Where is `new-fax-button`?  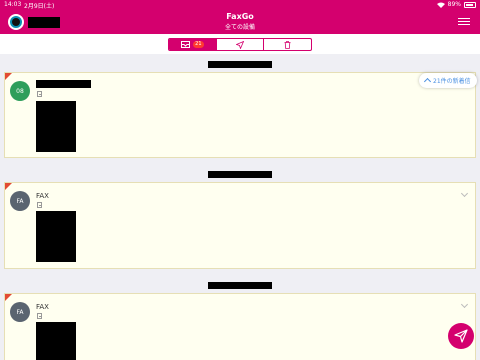 new-fax-button is located at coordinates (461, 336).